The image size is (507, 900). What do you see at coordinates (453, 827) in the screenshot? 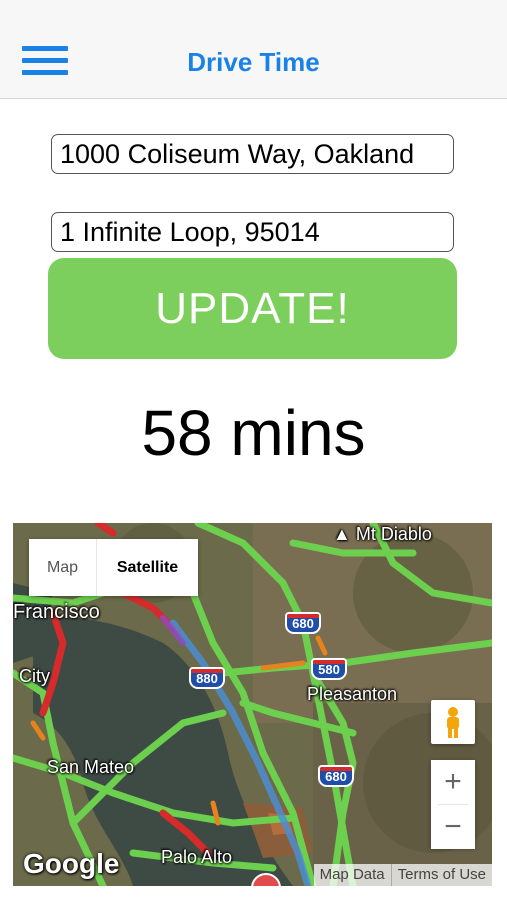
I see `zoom-out-button: −` at bounding box center [453, 827].